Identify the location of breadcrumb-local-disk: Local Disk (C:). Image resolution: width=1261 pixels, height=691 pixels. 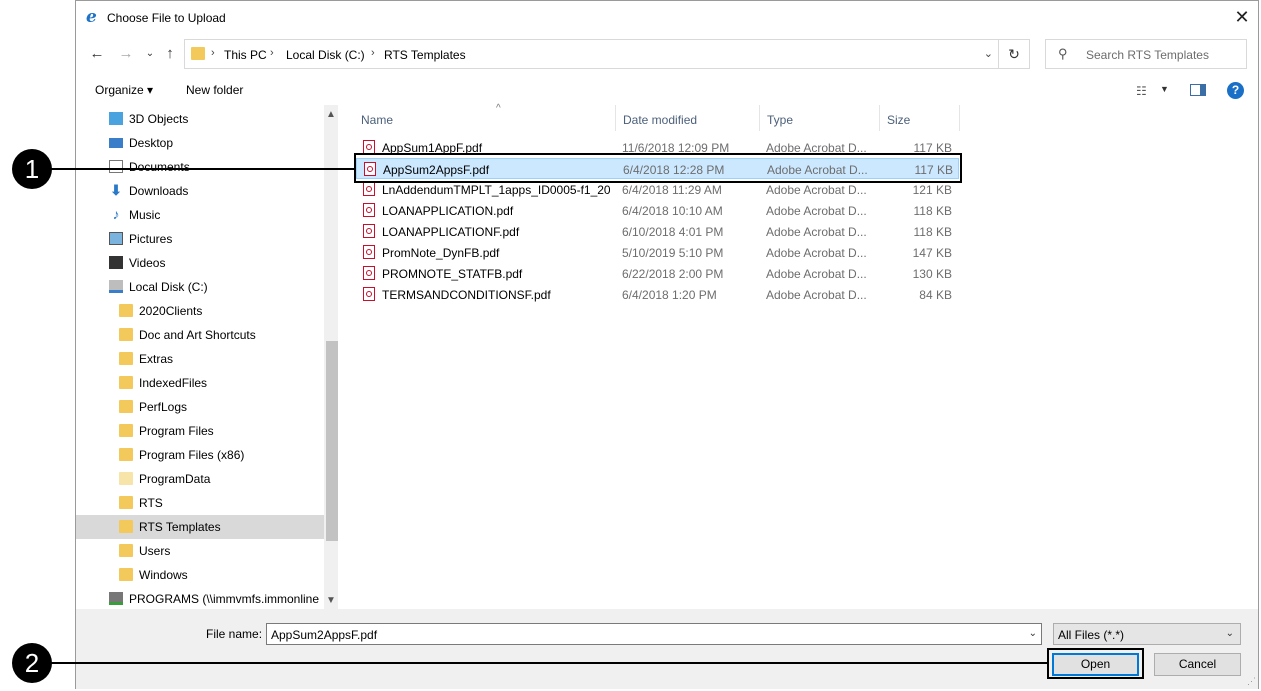
(325, 55).